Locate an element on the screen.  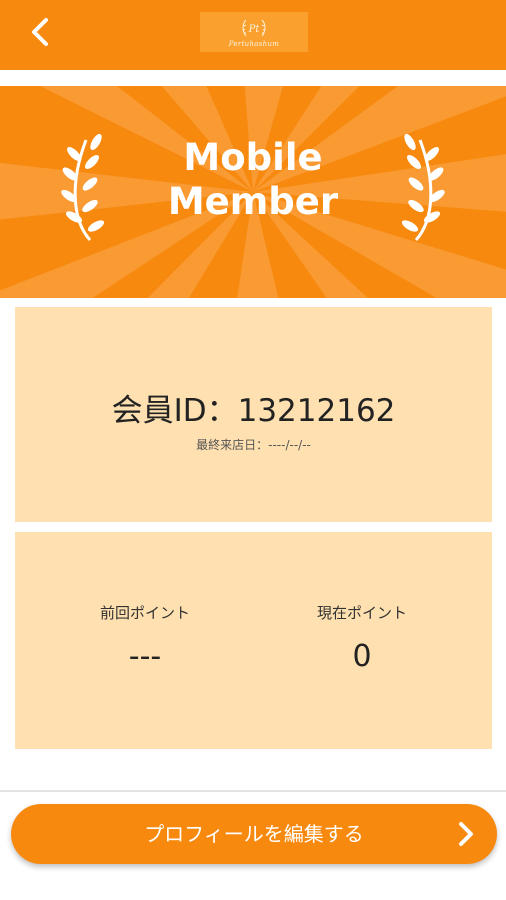
chevron-left-icon is located at coordinates (40, 32).